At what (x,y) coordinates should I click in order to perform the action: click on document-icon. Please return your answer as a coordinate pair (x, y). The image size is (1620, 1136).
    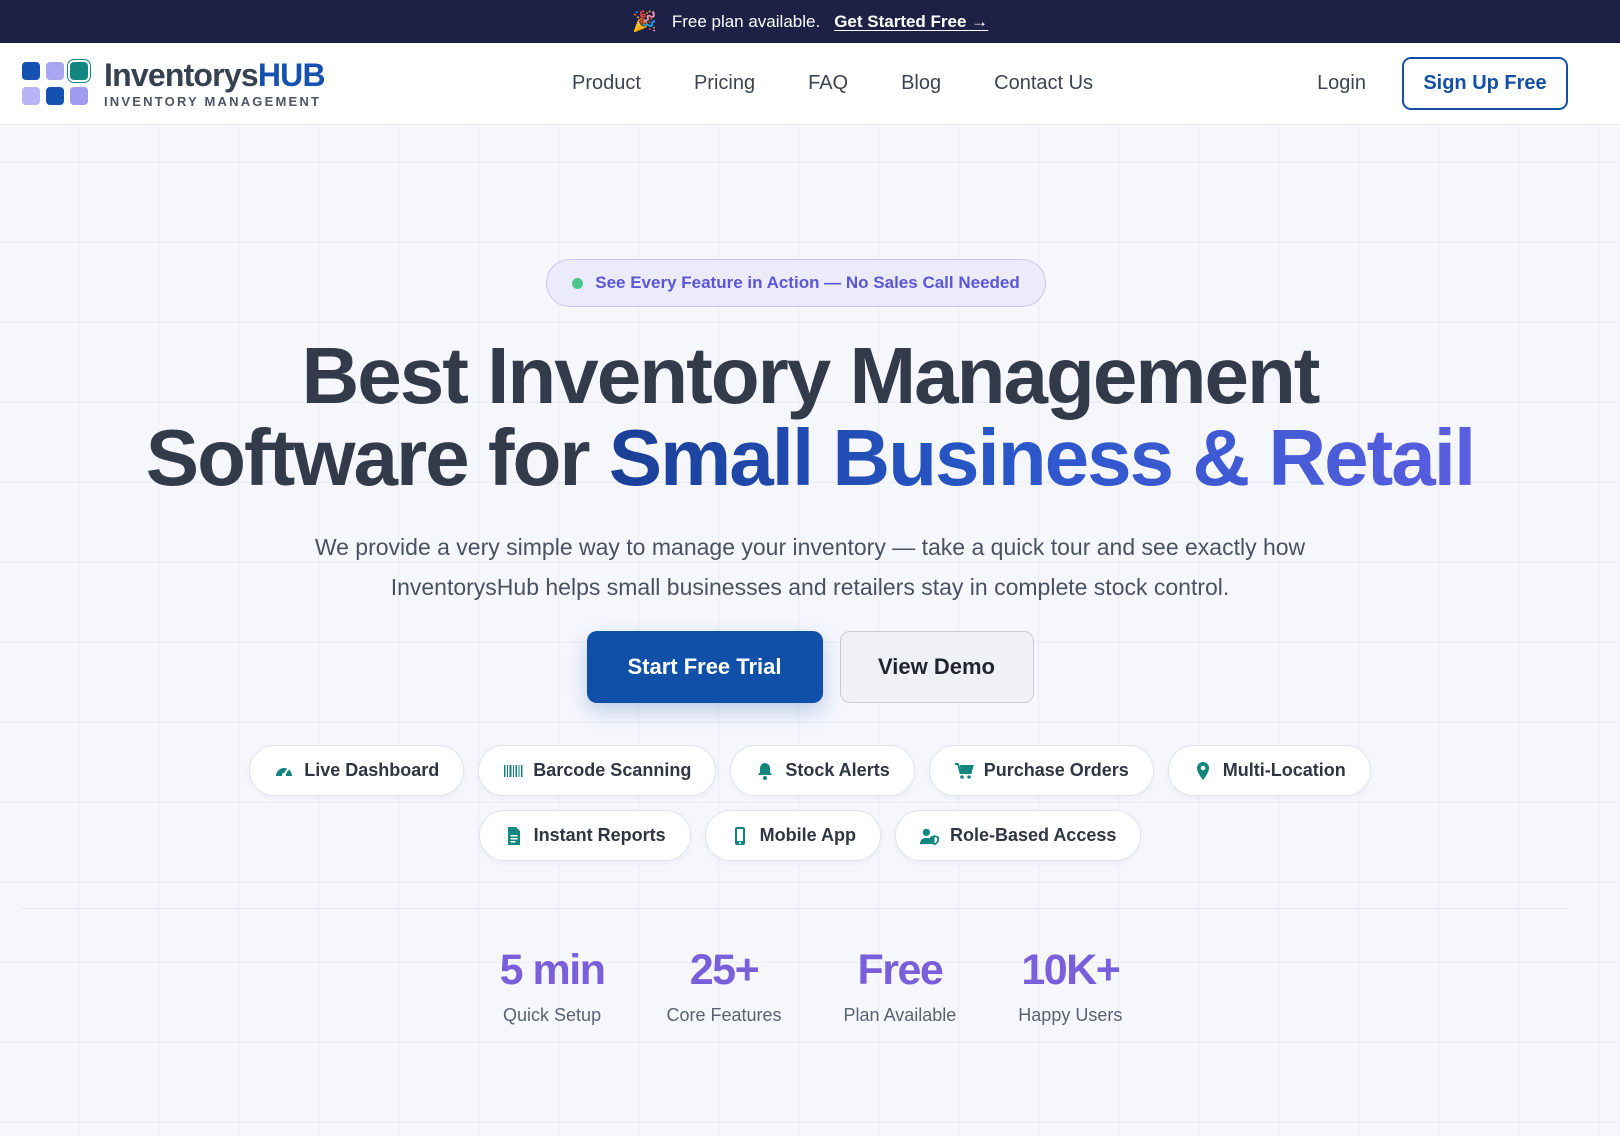
    Looking at the image, I should click on (514, 836).